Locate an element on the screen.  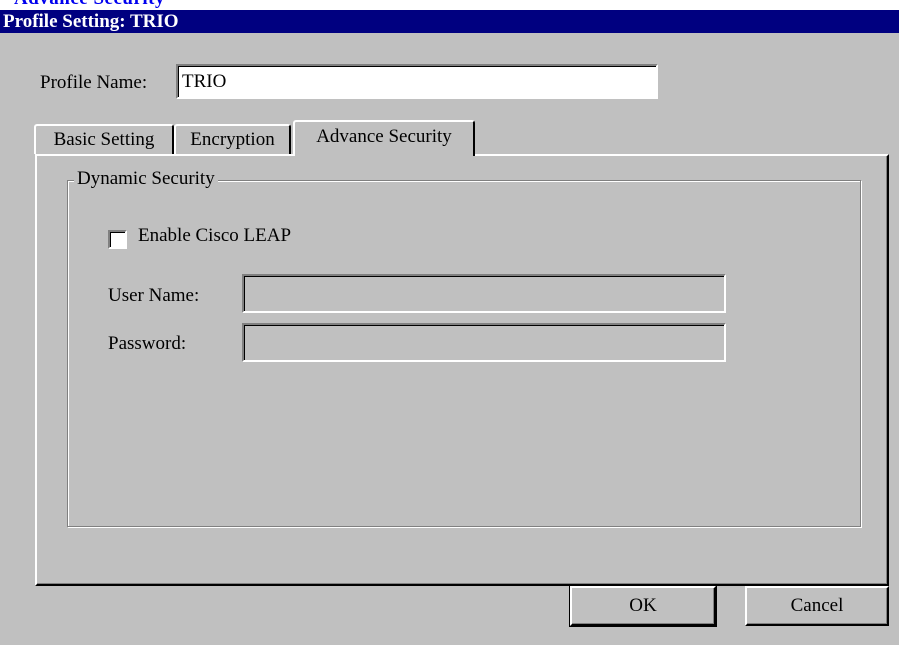
enable-cisco-leap-label: Enable Cisco LEAP is located at coordinates (214, 236).